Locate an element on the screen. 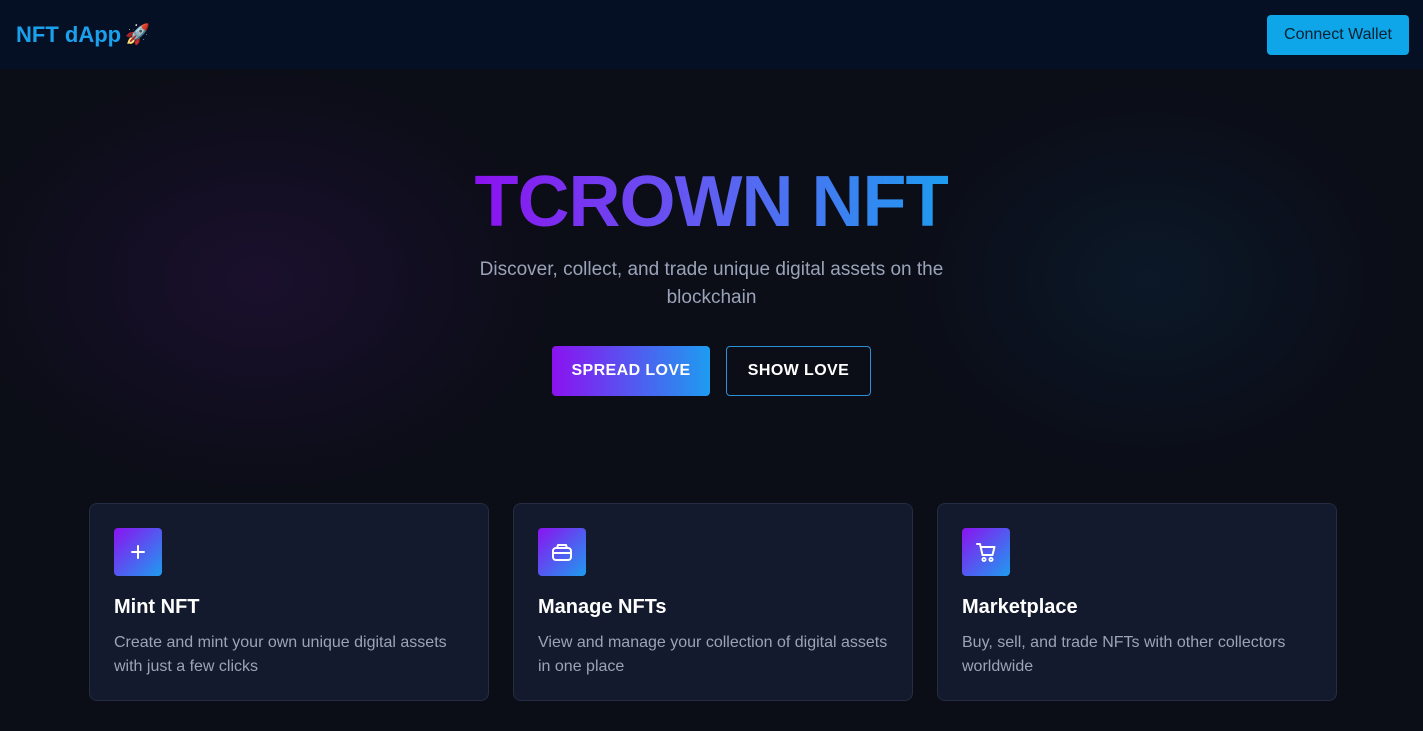 Image resolution: width=1423 pixels, height=731 pixels. plus-icon is located at coordinates (138, 552).